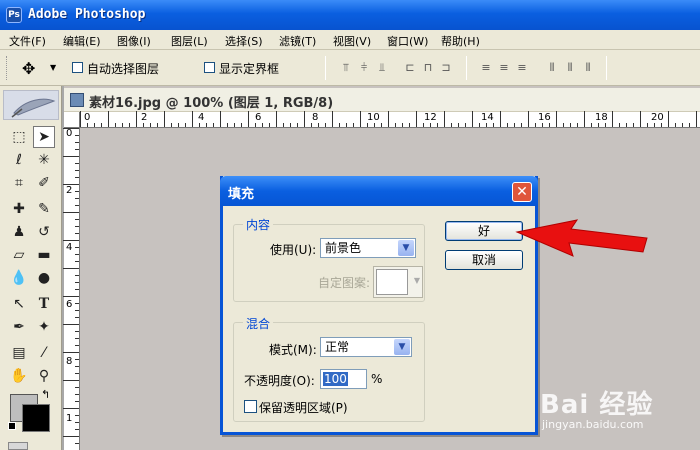 This screenshot has width=700, height=450. What do you see at coordinates (293, 250) in the screenshot?
I see `use-label: 使用(U):` at bounding box center [293, 250].